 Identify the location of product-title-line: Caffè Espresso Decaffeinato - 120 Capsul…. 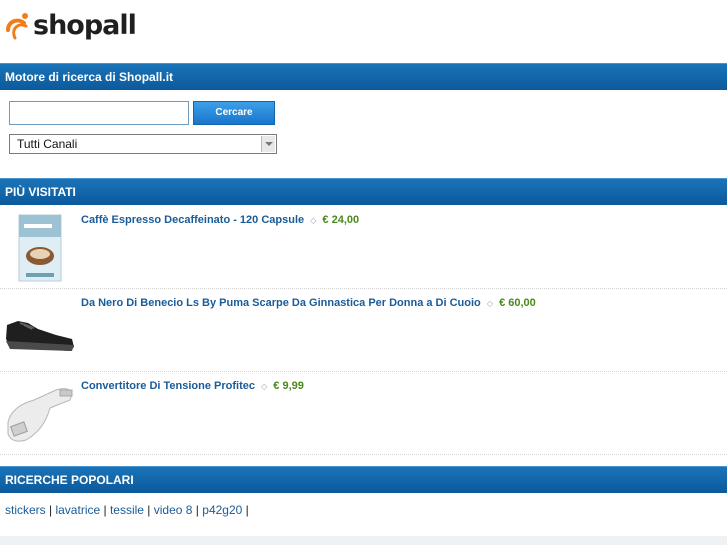
(220, 220).